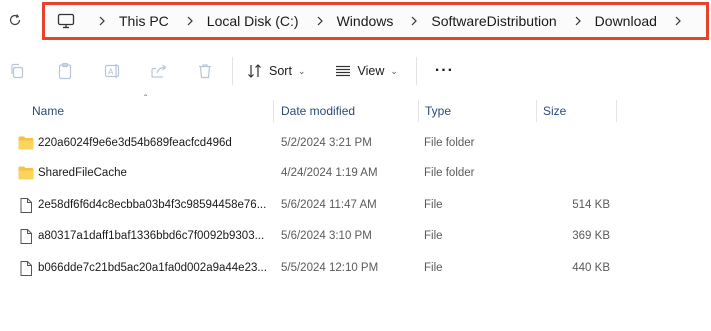 This screenshot has width=711, height=331. I want to click on file-date: 4/24/2024 1:19 AM, so click(329, 173).